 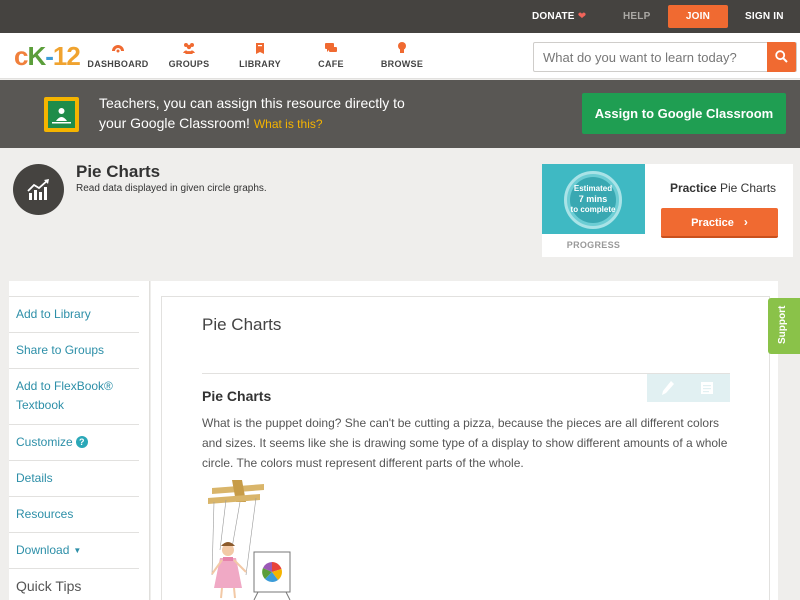 I want to click on practice-heading-bold: Practice, so click(x=693, y=188).